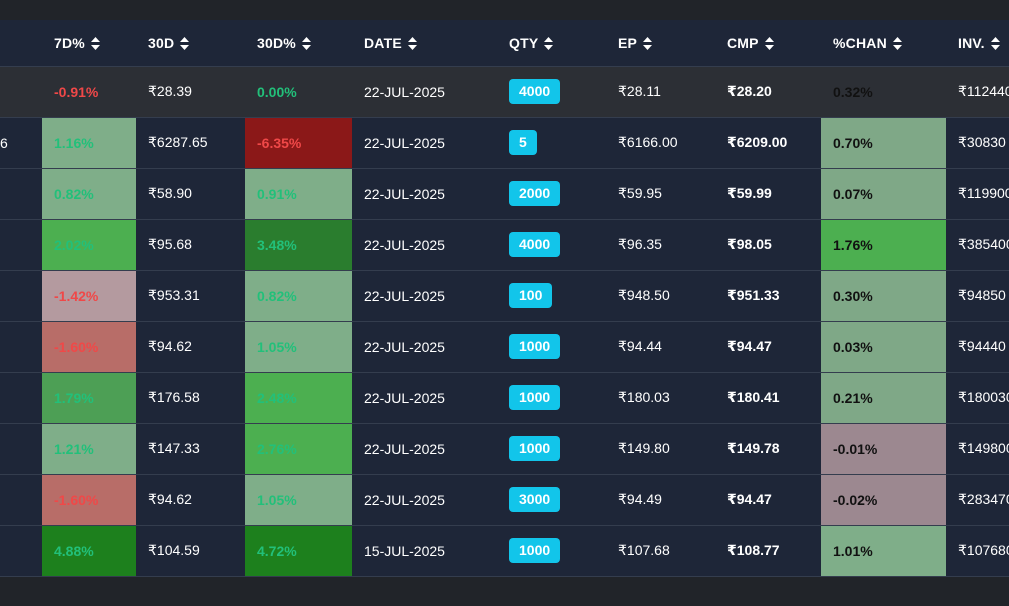  I want to click on cell-qty: 5, so click(551, 143).